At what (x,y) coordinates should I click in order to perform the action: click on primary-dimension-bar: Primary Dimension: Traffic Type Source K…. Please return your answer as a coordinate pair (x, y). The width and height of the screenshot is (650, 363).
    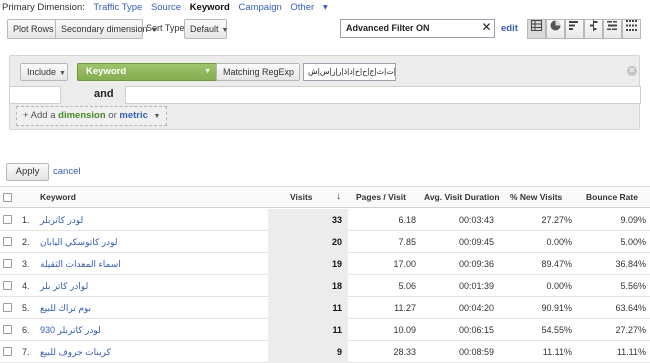
    Looking at the image, I should click on (171, 9).